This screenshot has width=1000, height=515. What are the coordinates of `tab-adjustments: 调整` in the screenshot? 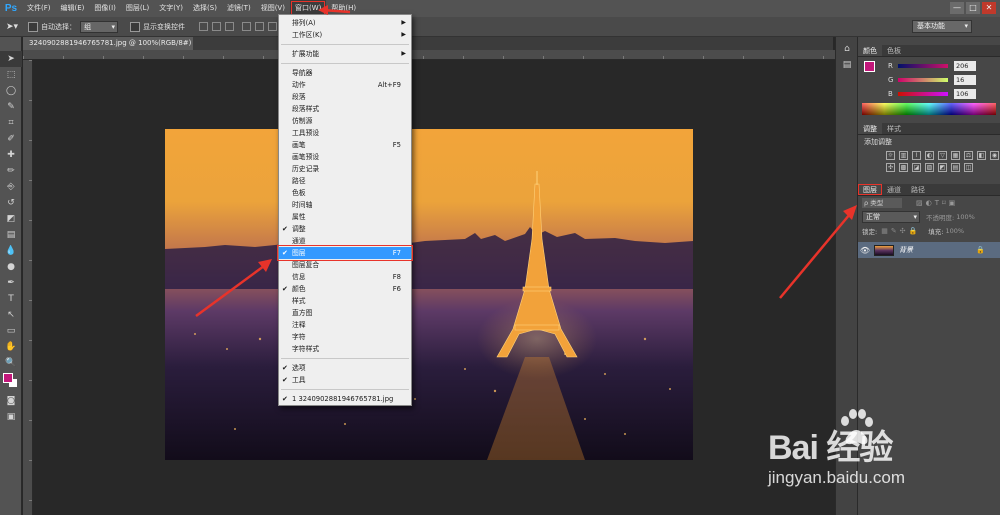 It's located at (870, 128).